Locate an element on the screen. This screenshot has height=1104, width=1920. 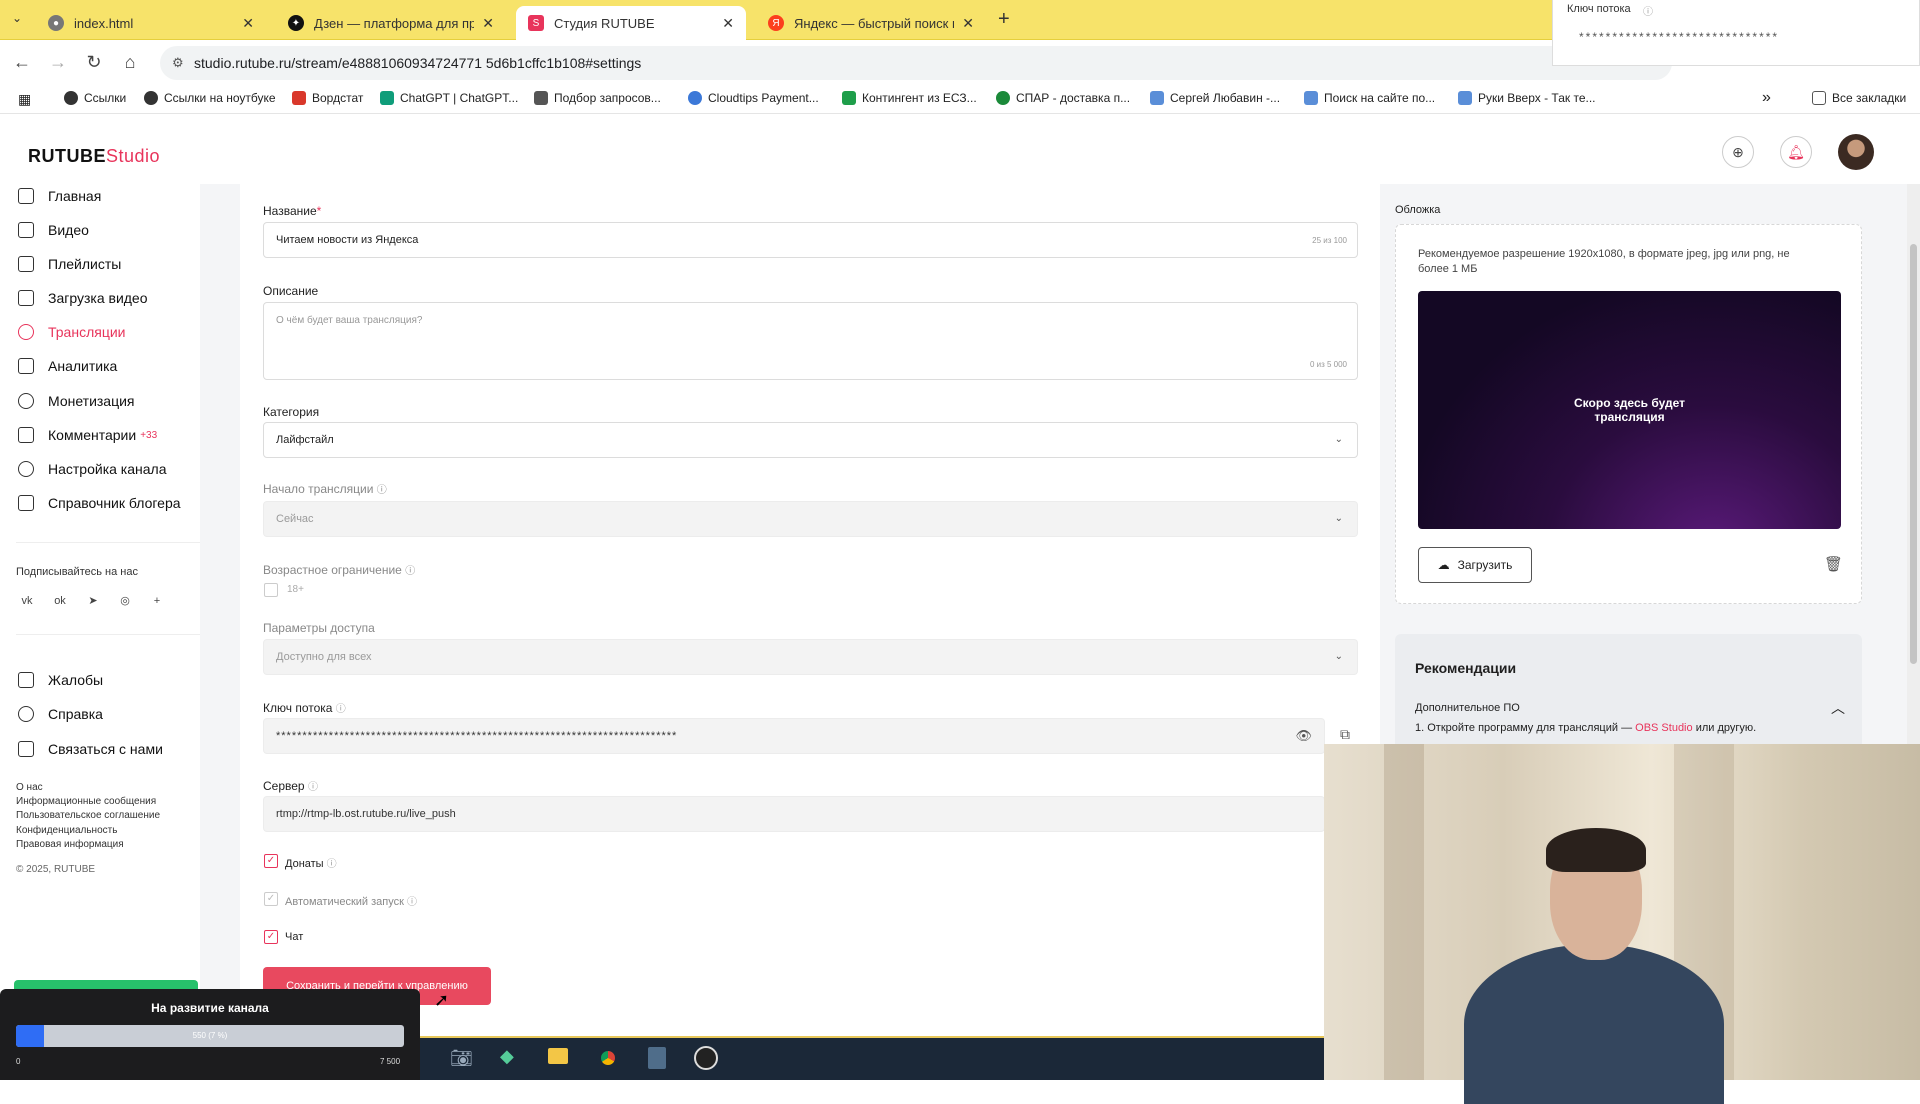
sidebar-item-label: Связаться с нами is located at coordinates (105, 749).